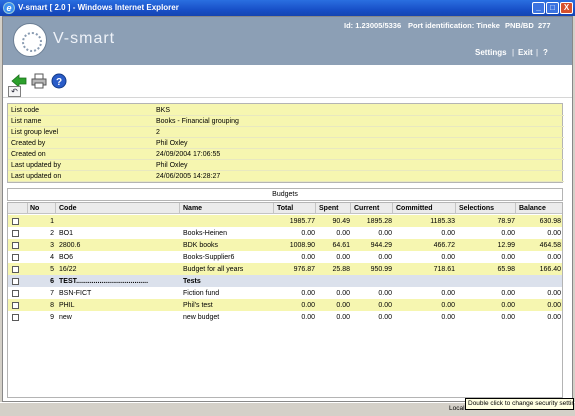 This screenshot has width=575, height=416. I want to click on cell-name: Books-Heinen, so click(205, 233).